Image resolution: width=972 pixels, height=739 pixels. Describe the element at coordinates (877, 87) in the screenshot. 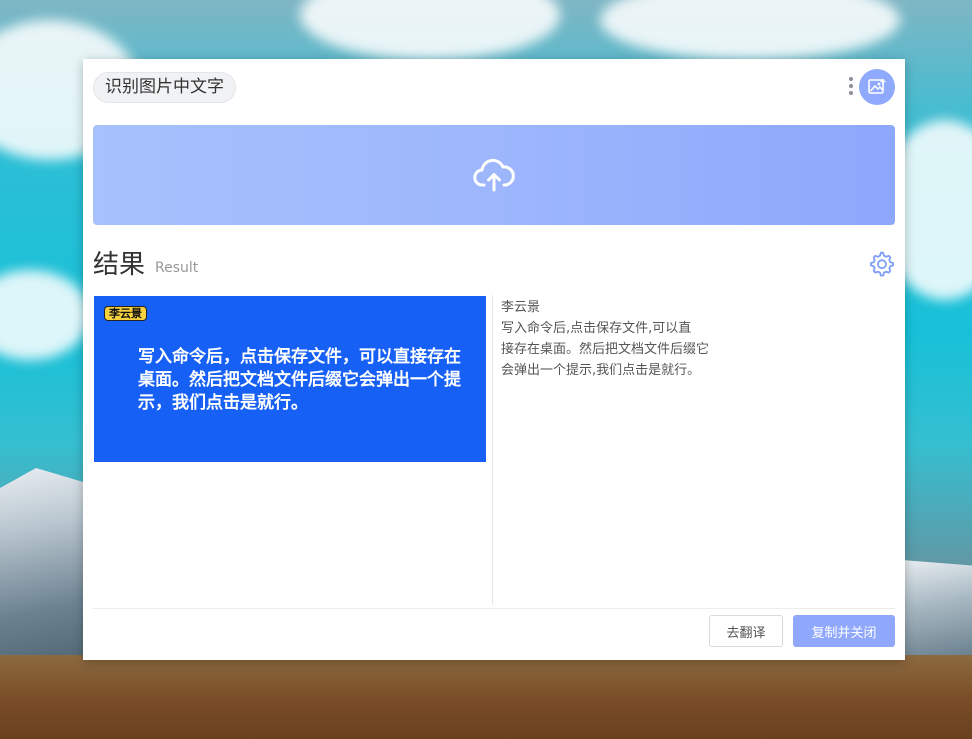

I see `image-add-icon` at that location.